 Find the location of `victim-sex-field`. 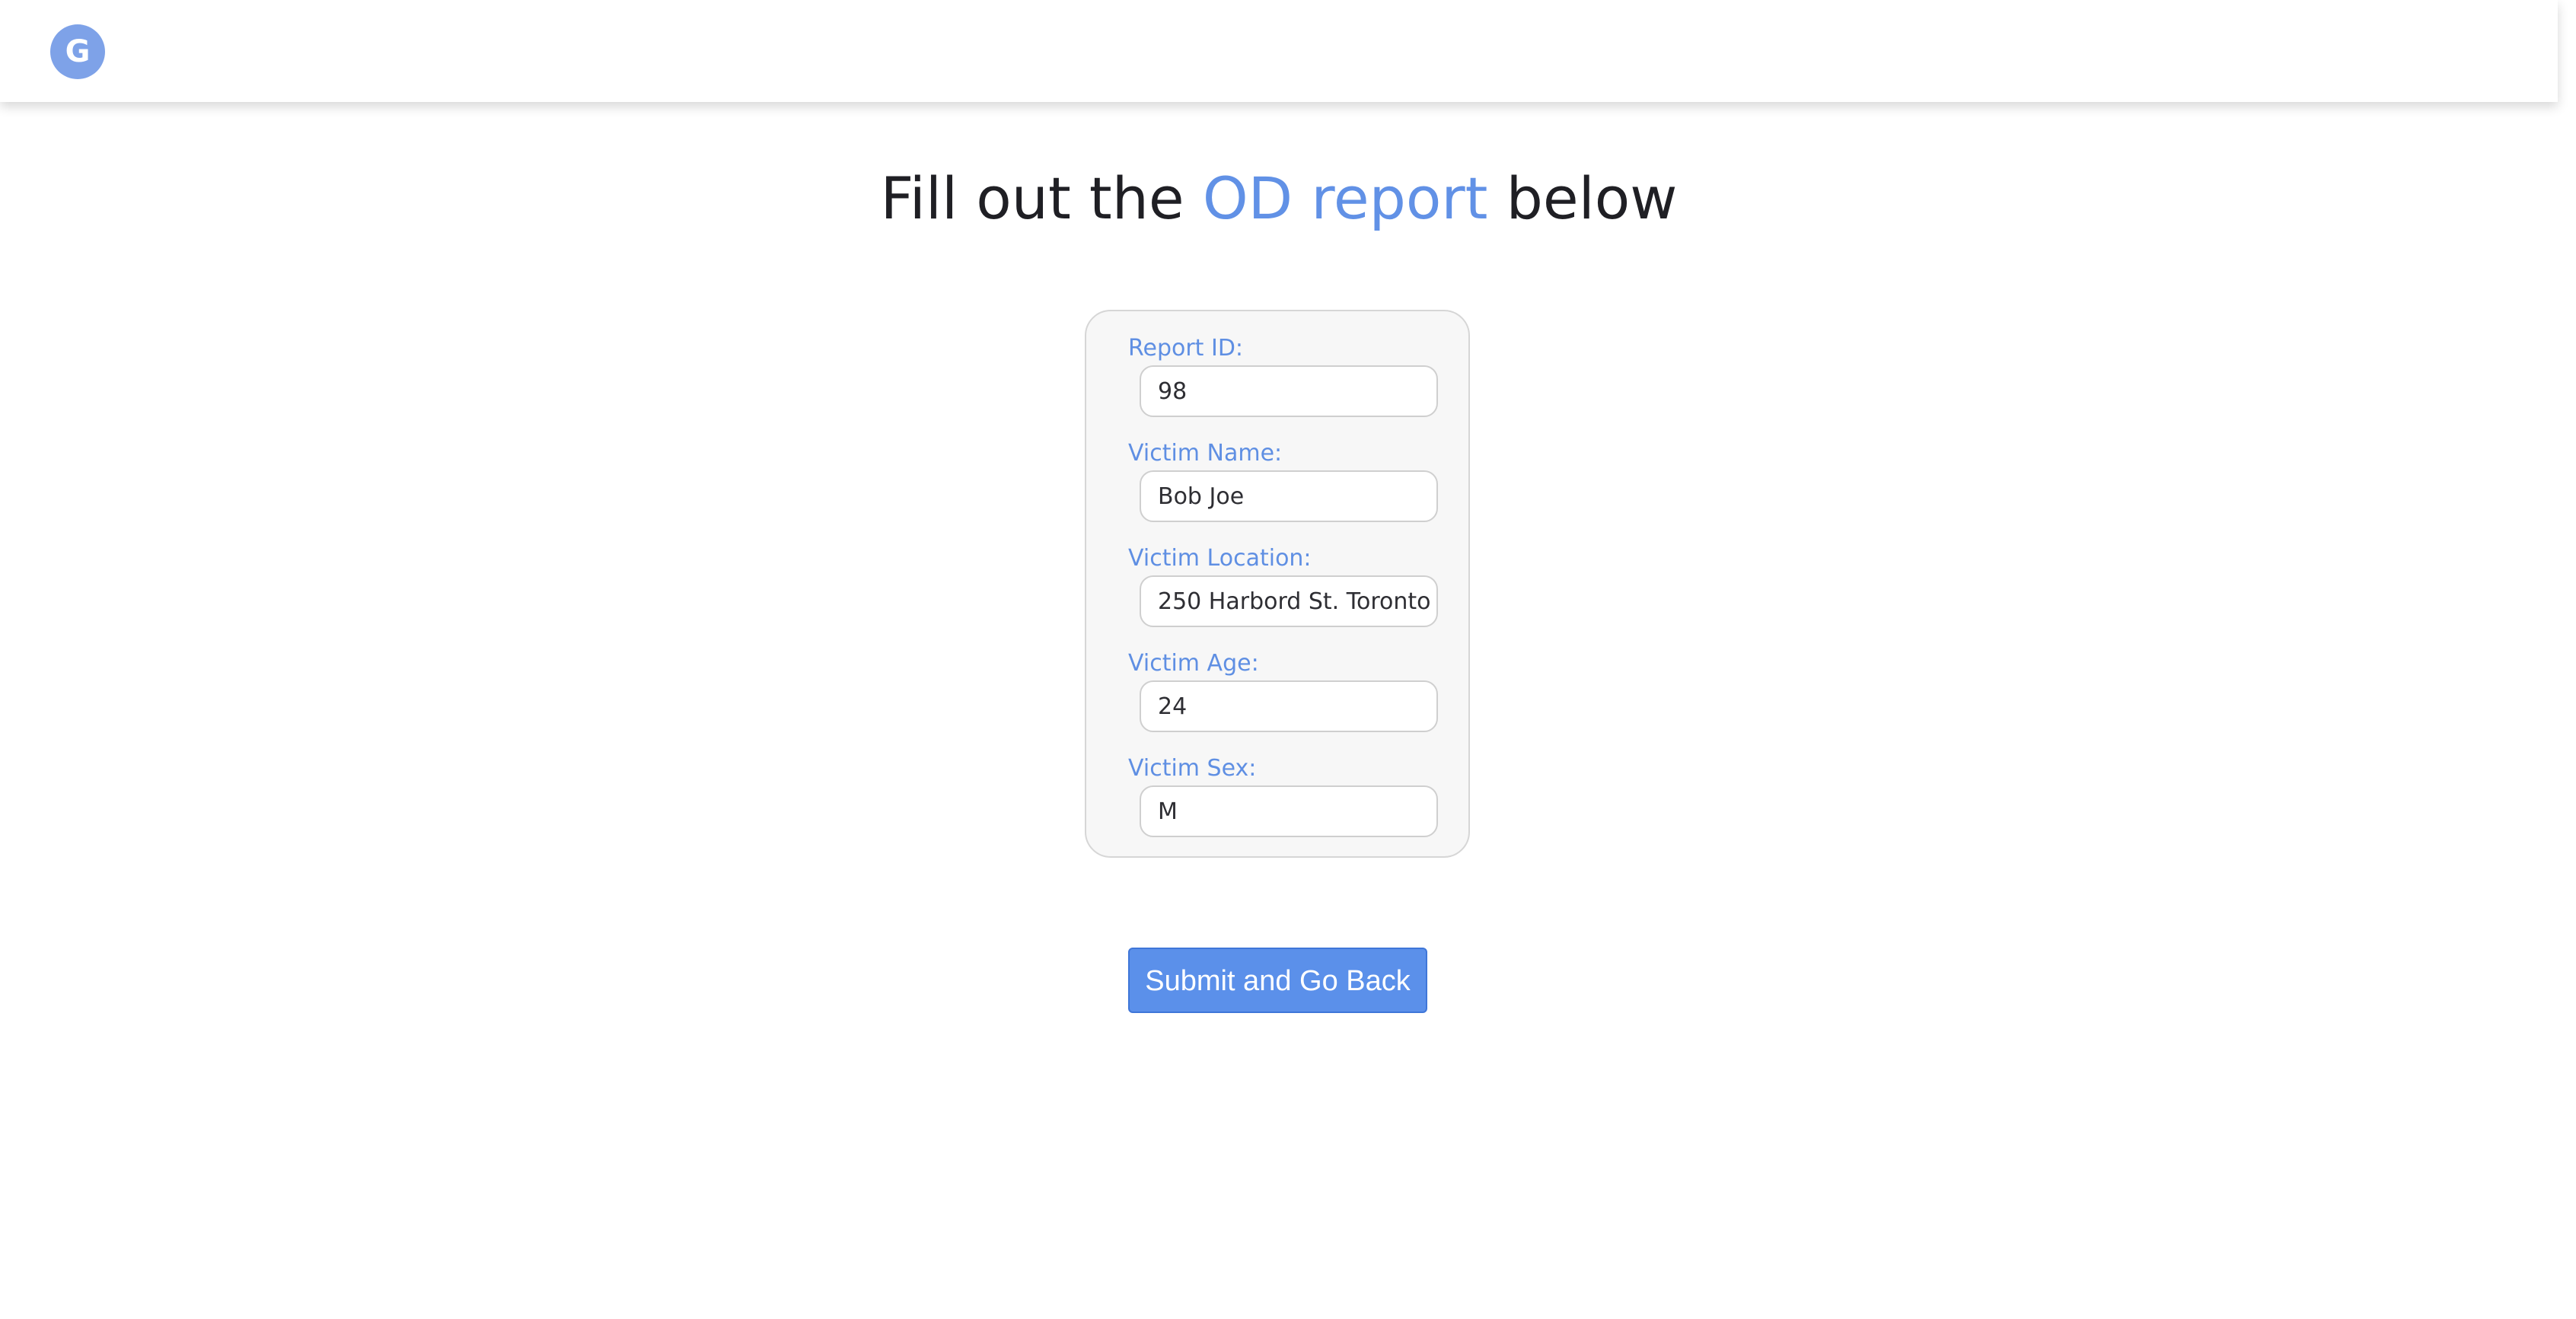

victim-sex-field is located at coordinates (1289, 811).